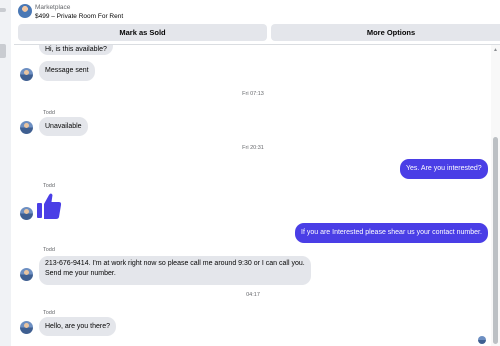  Describe the element at coordinates (5, 173) in the screenshot. I see `left-gutter` at that location.